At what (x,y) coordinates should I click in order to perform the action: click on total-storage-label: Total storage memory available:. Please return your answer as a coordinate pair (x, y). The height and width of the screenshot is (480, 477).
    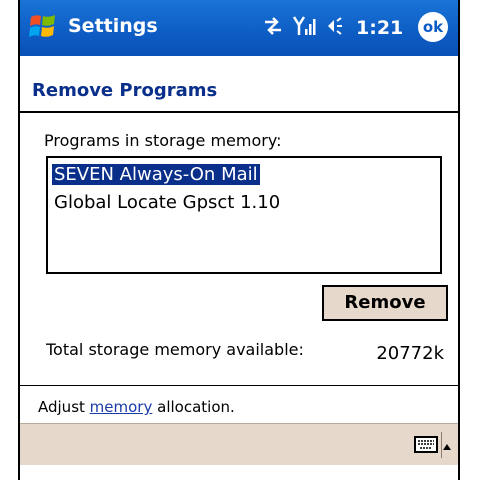
    Looking at the image, I should click on (175, 349).